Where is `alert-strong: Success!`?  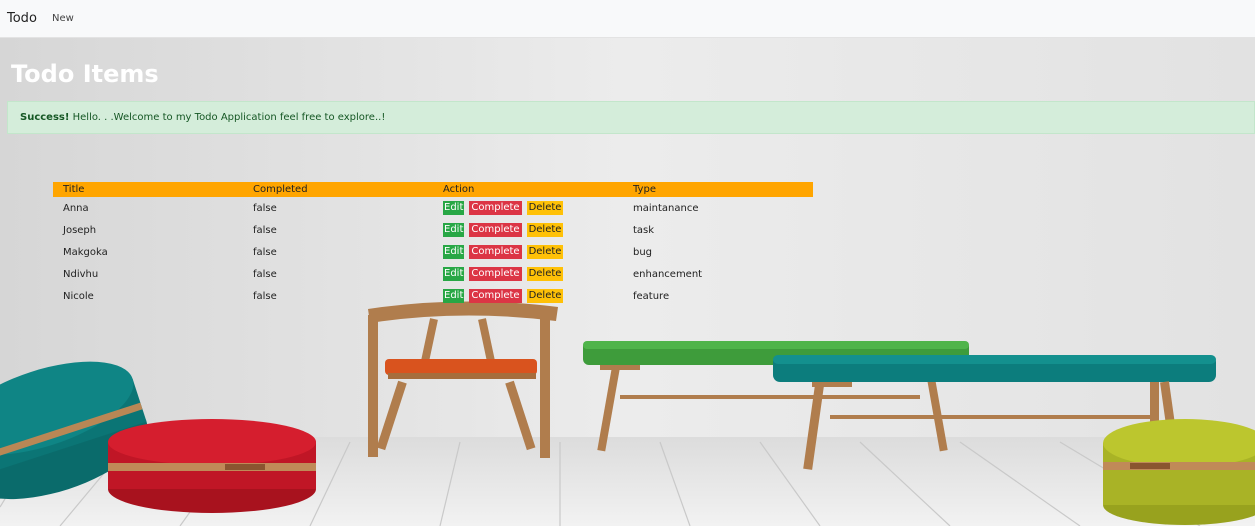
alert-strong: Success! is located at coordinates (45, 117).